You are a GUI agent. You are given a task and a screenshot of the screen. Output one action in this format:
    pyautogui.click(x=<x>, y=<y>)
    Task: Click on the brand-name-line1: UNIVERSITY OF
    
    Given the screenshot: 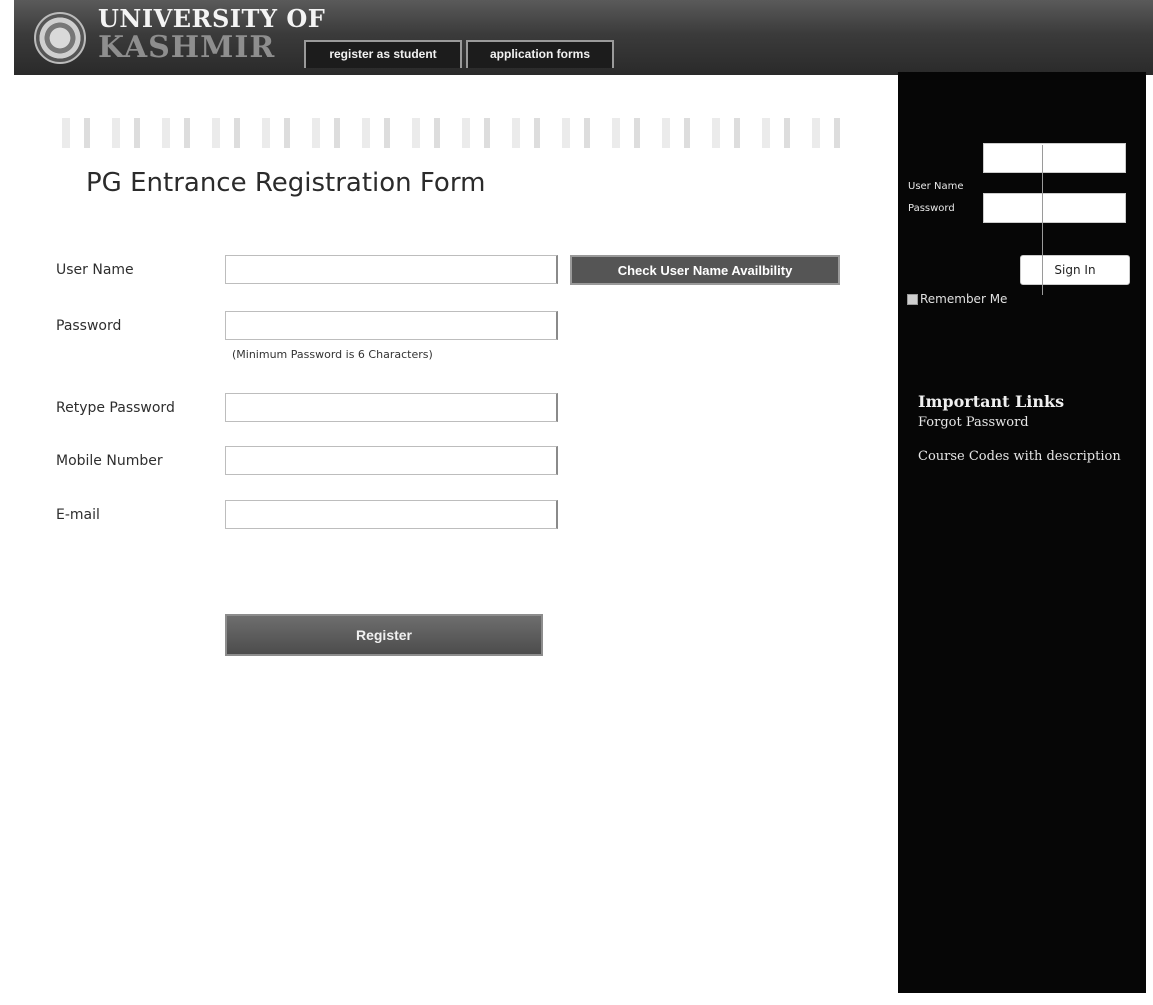 What is the action you would take?
    pyautogui.click(x=212, y=18)
    